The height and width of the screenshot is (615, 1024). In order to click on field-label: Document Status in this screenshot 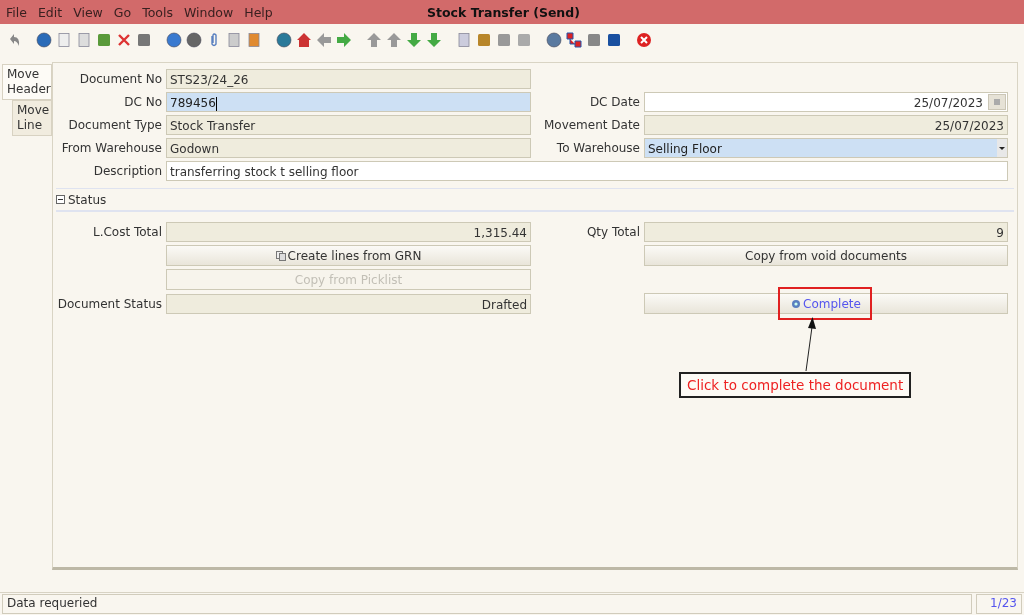, I will do `click(109, 303)`.